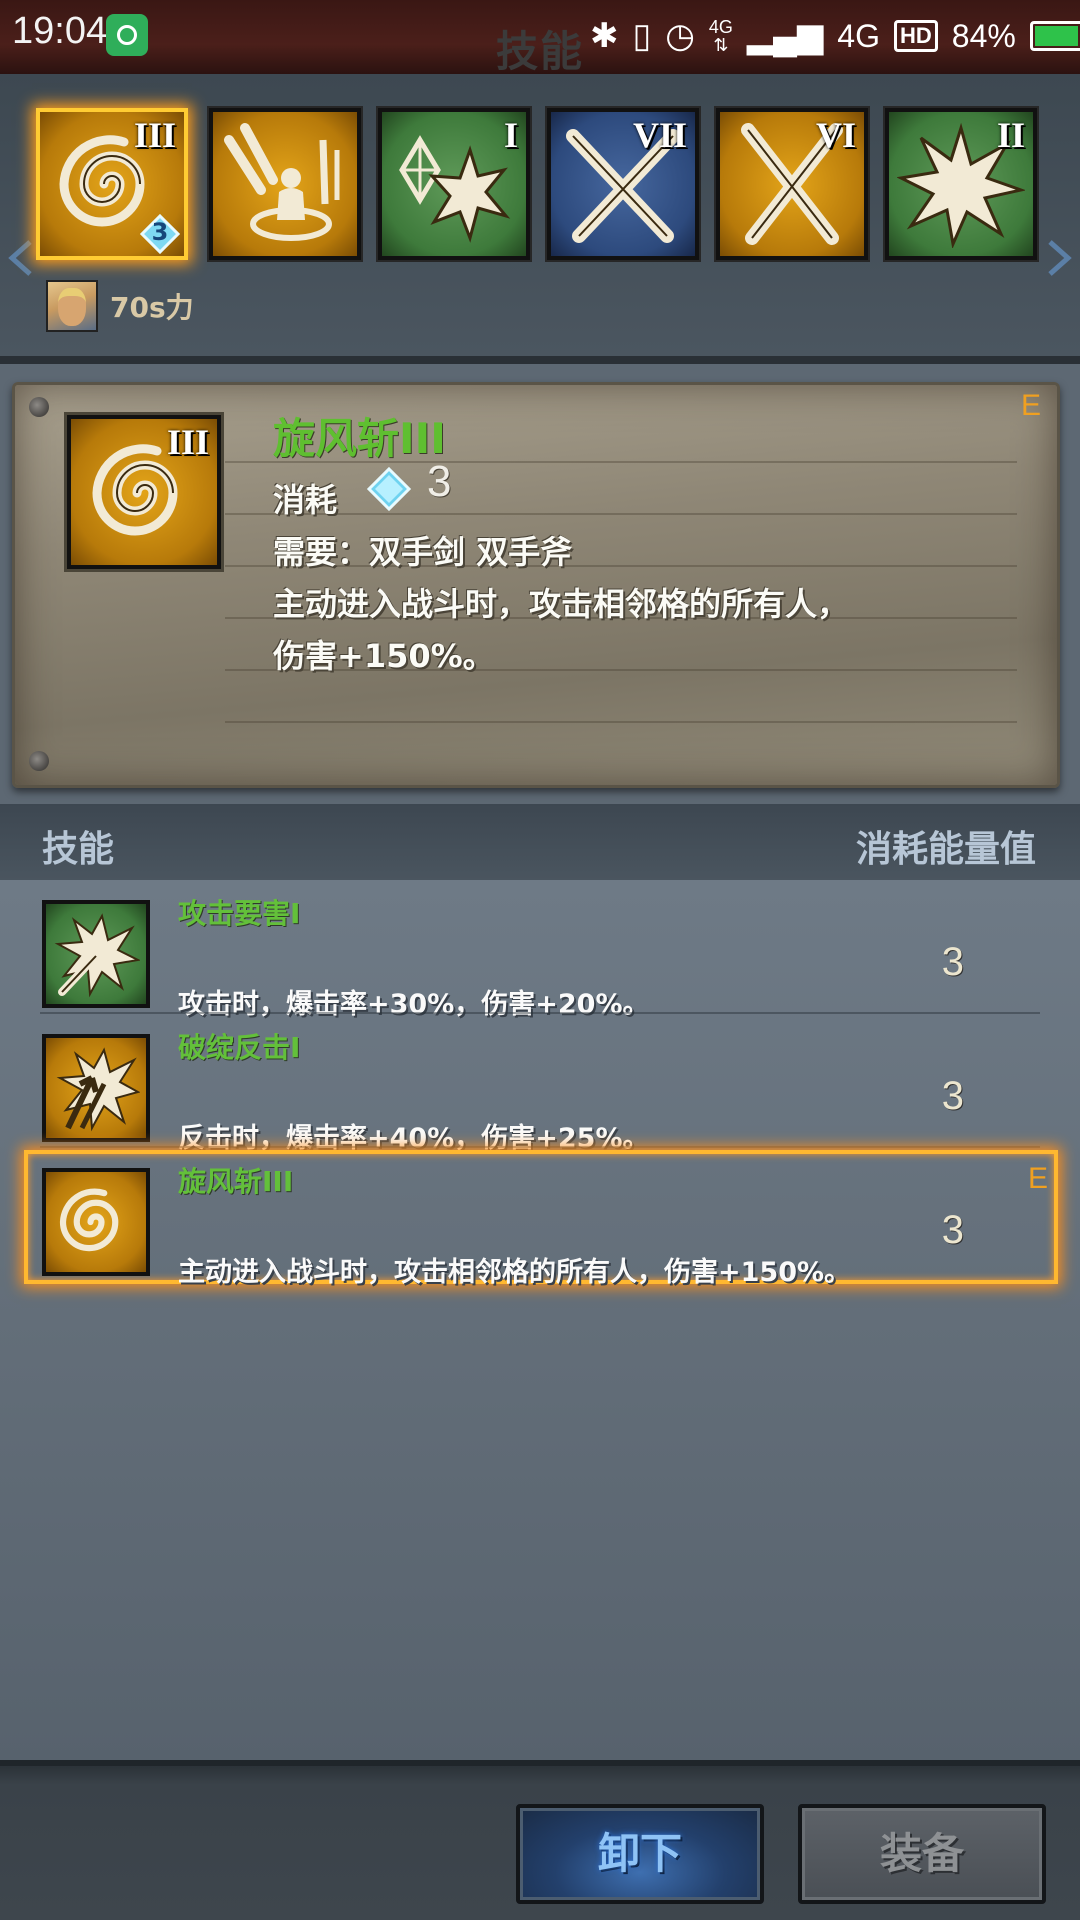 The image size is (1080, 1920). Describe the element at coordinates (112, 184) in the screenshot. I see `skill-slot-1: III 3` at that location.